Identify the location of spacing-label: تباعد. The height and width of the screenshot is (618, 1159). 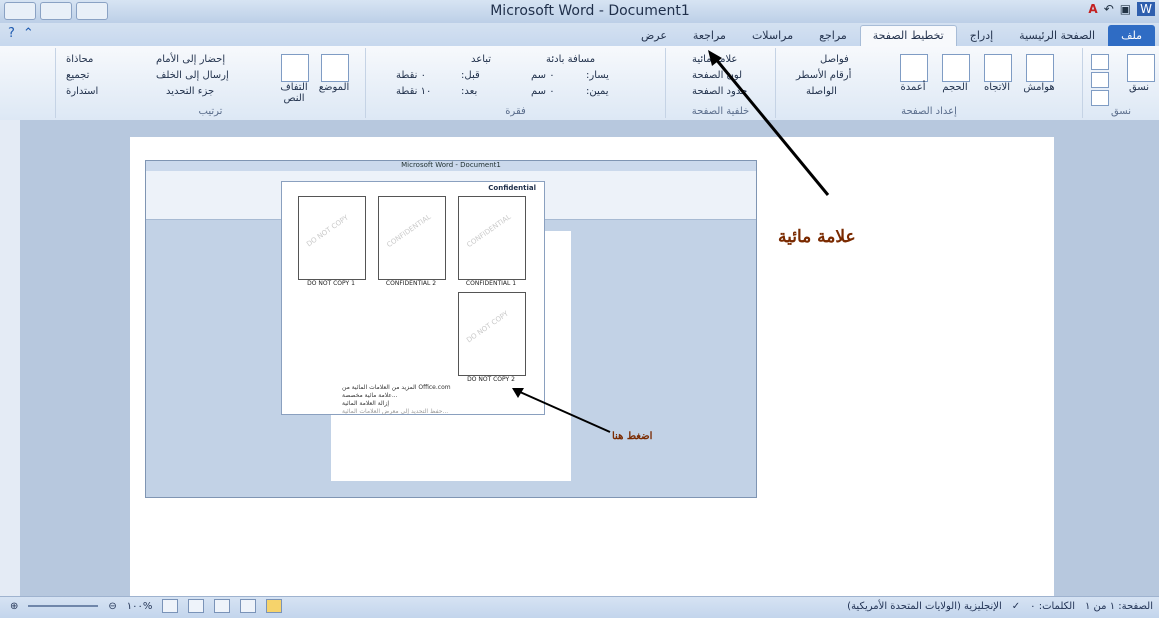
(481, 59).